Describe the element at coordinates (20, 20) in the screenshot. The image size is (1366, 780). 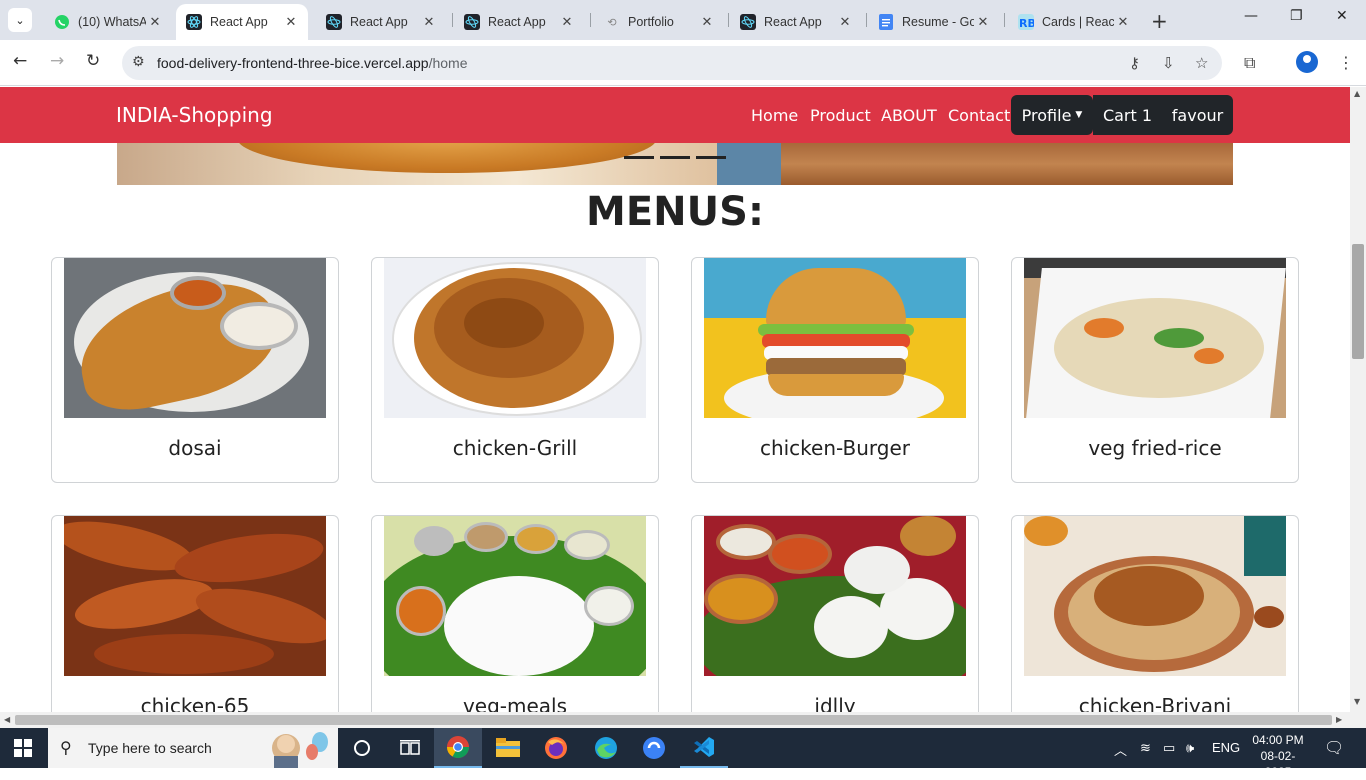
I see `tab-search-button: ⌄` at that location.